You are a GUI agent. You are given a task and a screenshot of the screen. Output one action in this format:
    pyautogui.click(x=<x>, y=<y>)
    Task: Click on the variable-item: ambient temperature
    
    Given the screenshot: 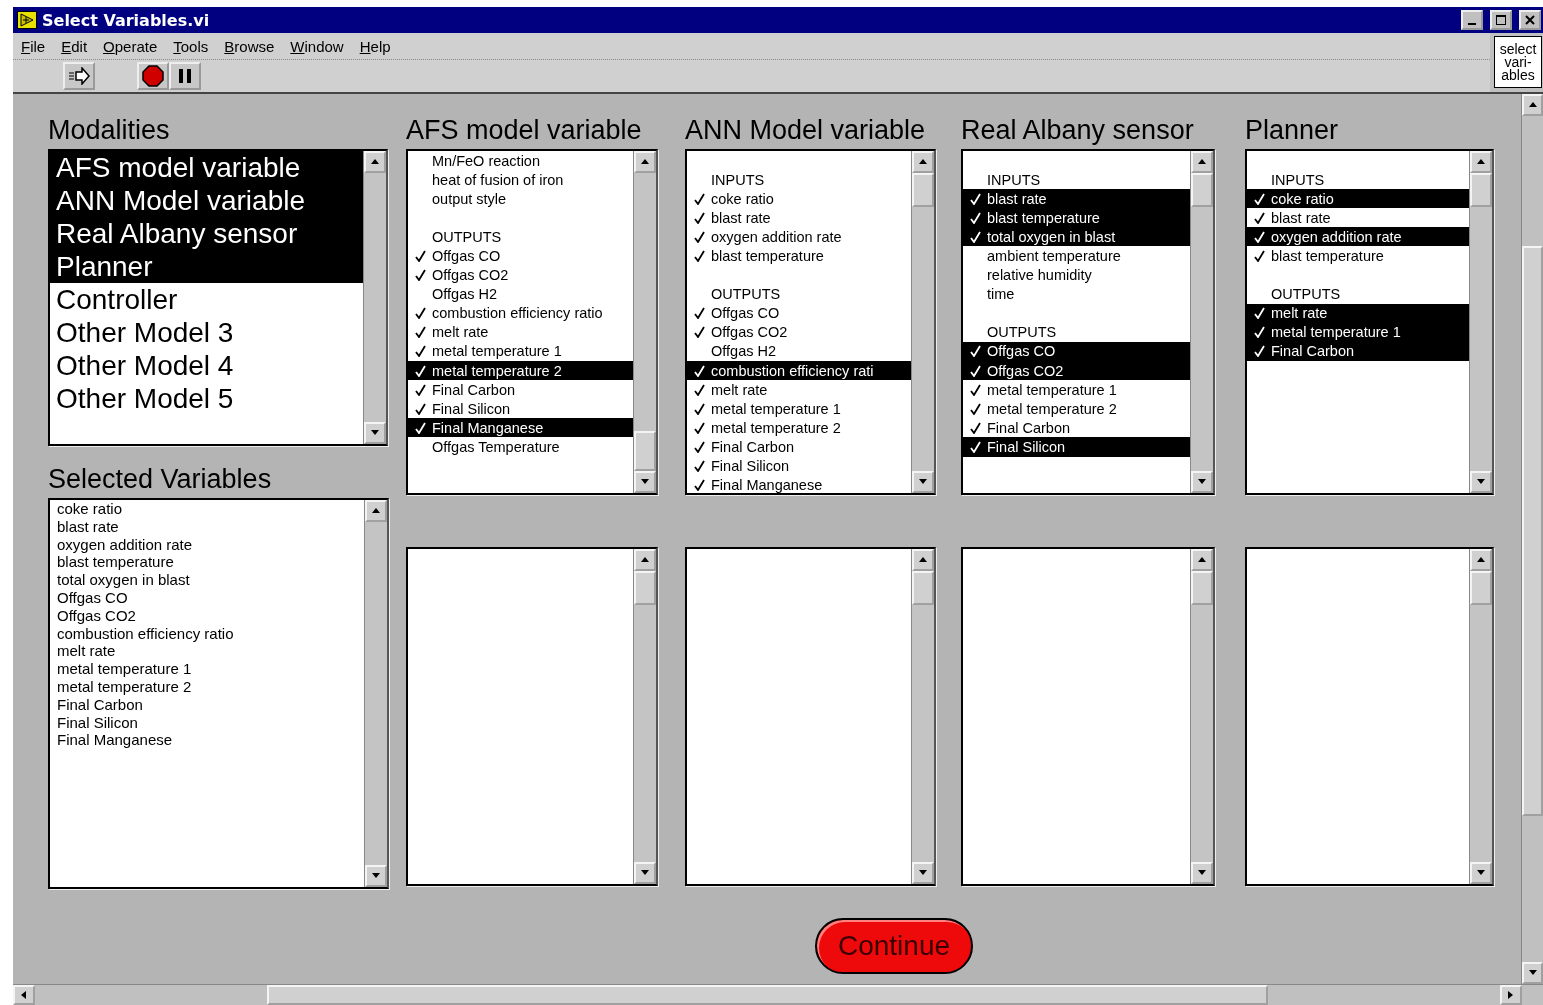 What is the action you would take?
    pyautogui.click(x=1076, y=256)
    